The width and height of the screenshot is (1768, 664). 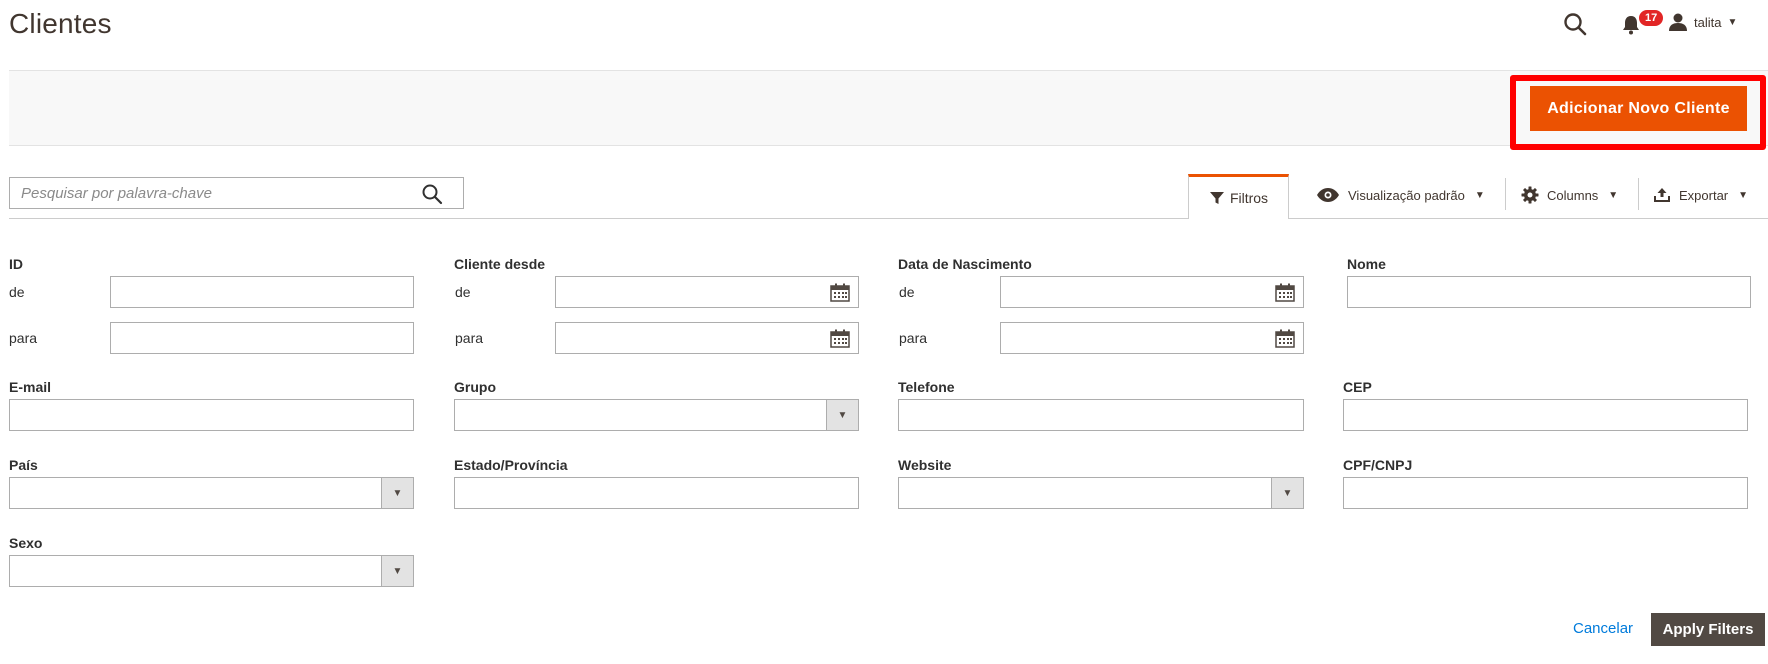 I want to click on user-name: talita, so click(x=1708, y=22).